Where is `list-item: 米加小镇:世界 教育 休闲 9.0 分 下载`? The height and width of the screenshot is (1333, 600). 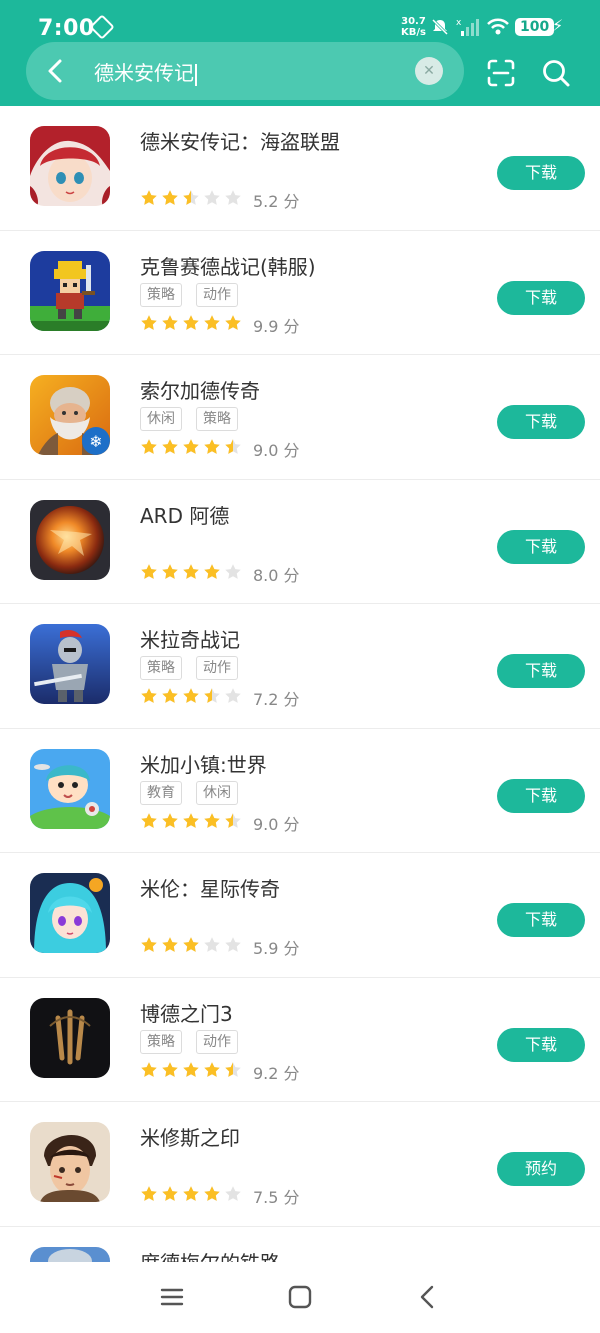
list-item: 米加小镇:世界 教育 休闲 9.0 分 下载 is located at coordinates (300, 791).